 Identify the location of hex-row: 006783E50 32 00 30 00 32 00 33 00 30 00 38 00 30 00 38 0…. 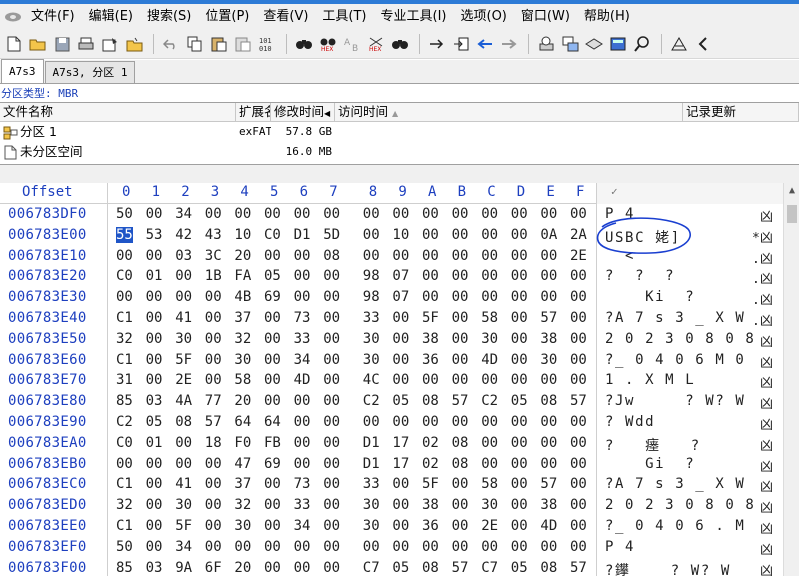
(391, 341).